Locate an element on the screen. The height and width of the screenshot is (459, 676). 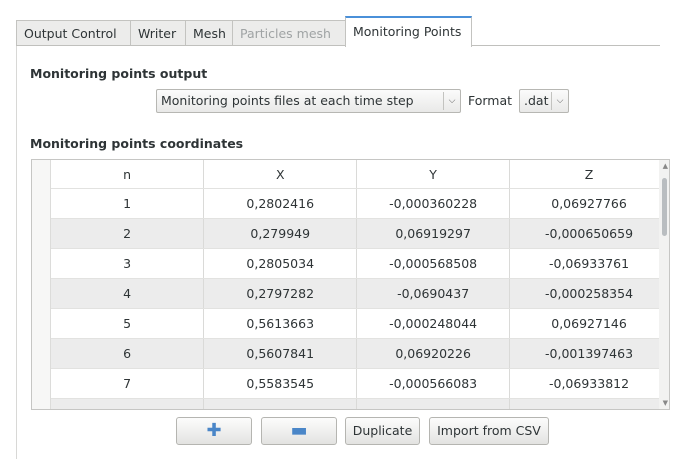
tab-label: Output Control is located at coordinates (70, 33).